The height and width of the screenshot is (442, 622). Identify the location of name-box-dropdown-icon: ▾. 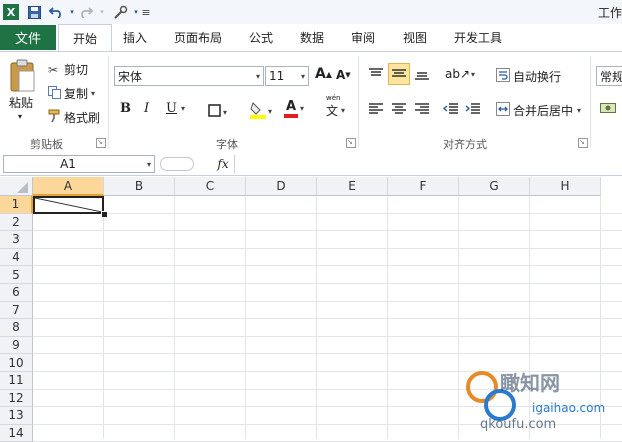
(149, 164).